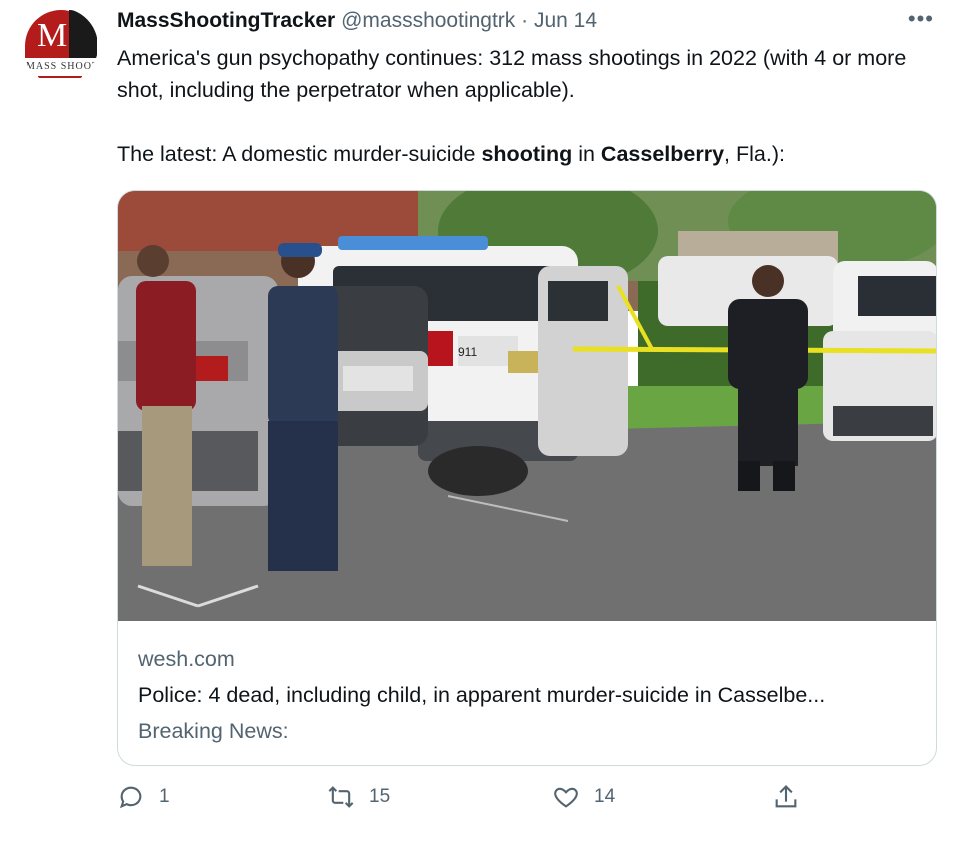 Image resolution: width=960 pixels, height=843 pixels. Describe the element at coordinates (226, 20) in the screenshot. I see `display-name: MassShootingTracker` at that location.